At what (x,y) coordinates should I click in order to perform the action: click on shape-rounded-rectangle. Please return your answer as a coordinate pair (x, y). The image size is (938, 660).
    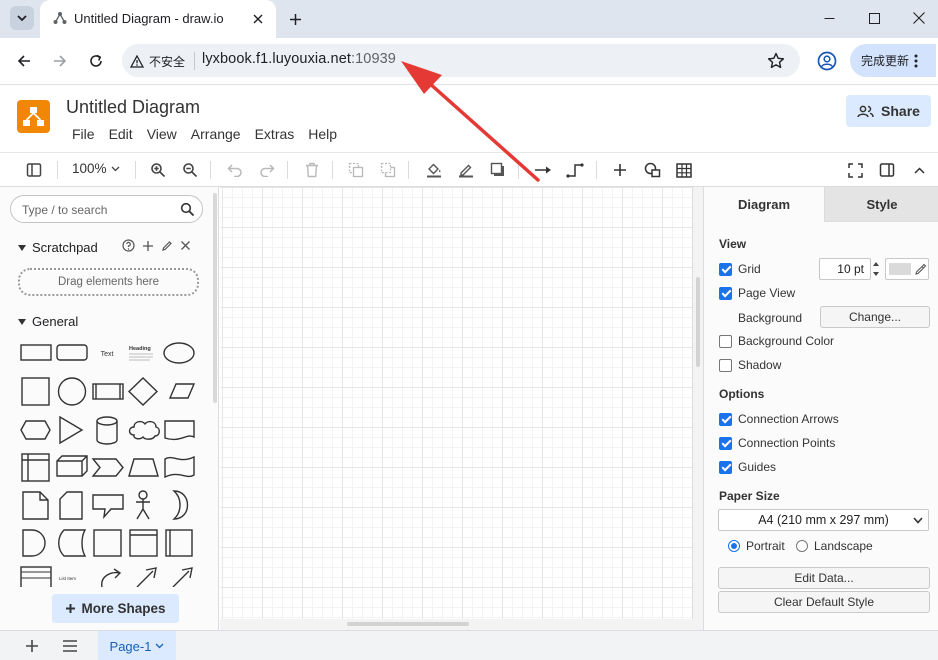
    Looking at the image, I should click on (72, 352).